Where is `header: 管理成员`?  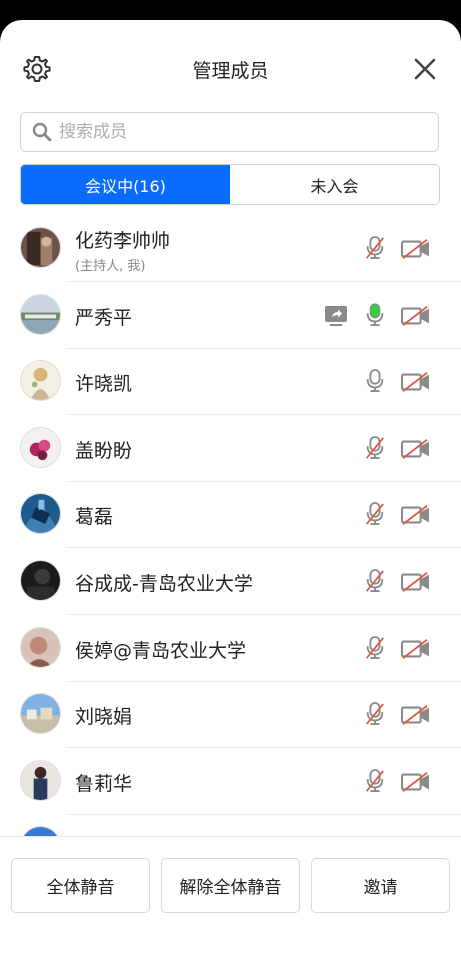
header: 管理成员 is located at coordinates (230, 68).